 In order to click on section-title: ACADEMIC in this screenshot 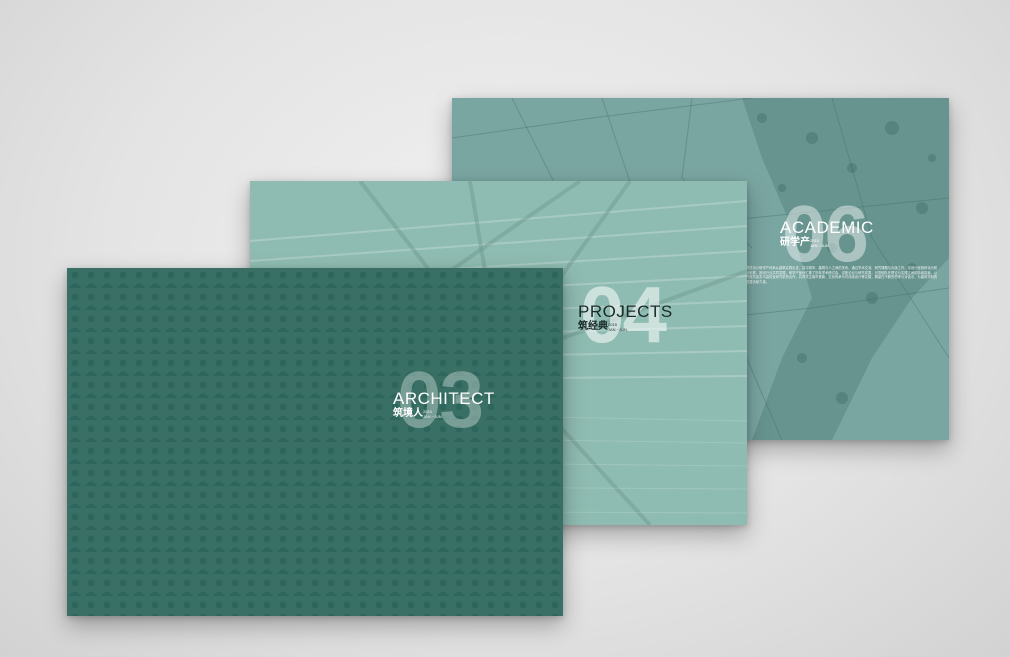, I will do `click(827, 227)`.